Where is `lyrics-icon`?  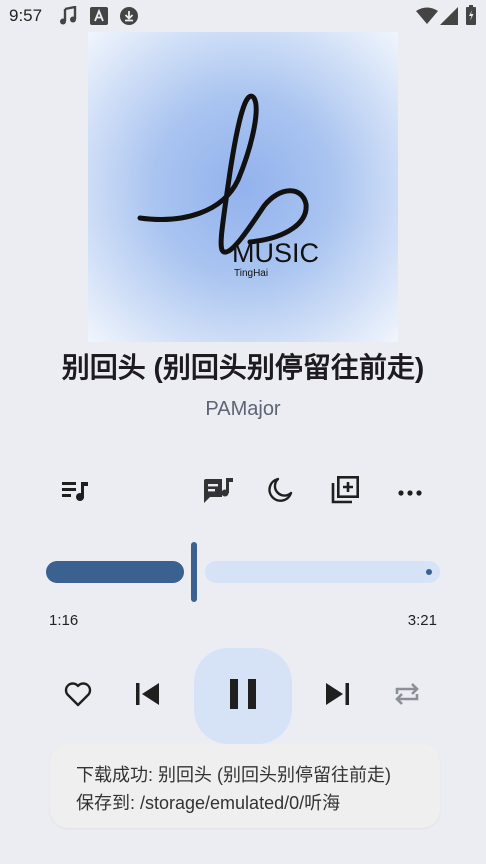
lyrics-icon is located at coordinates (218, 492).